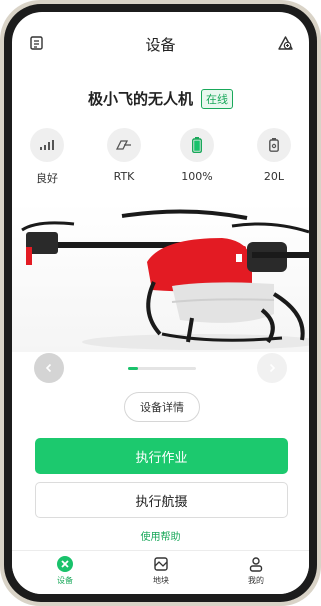 This screenshot has height=606, width=321. I want to click on tab-profile: 我的, so click(256, 570).